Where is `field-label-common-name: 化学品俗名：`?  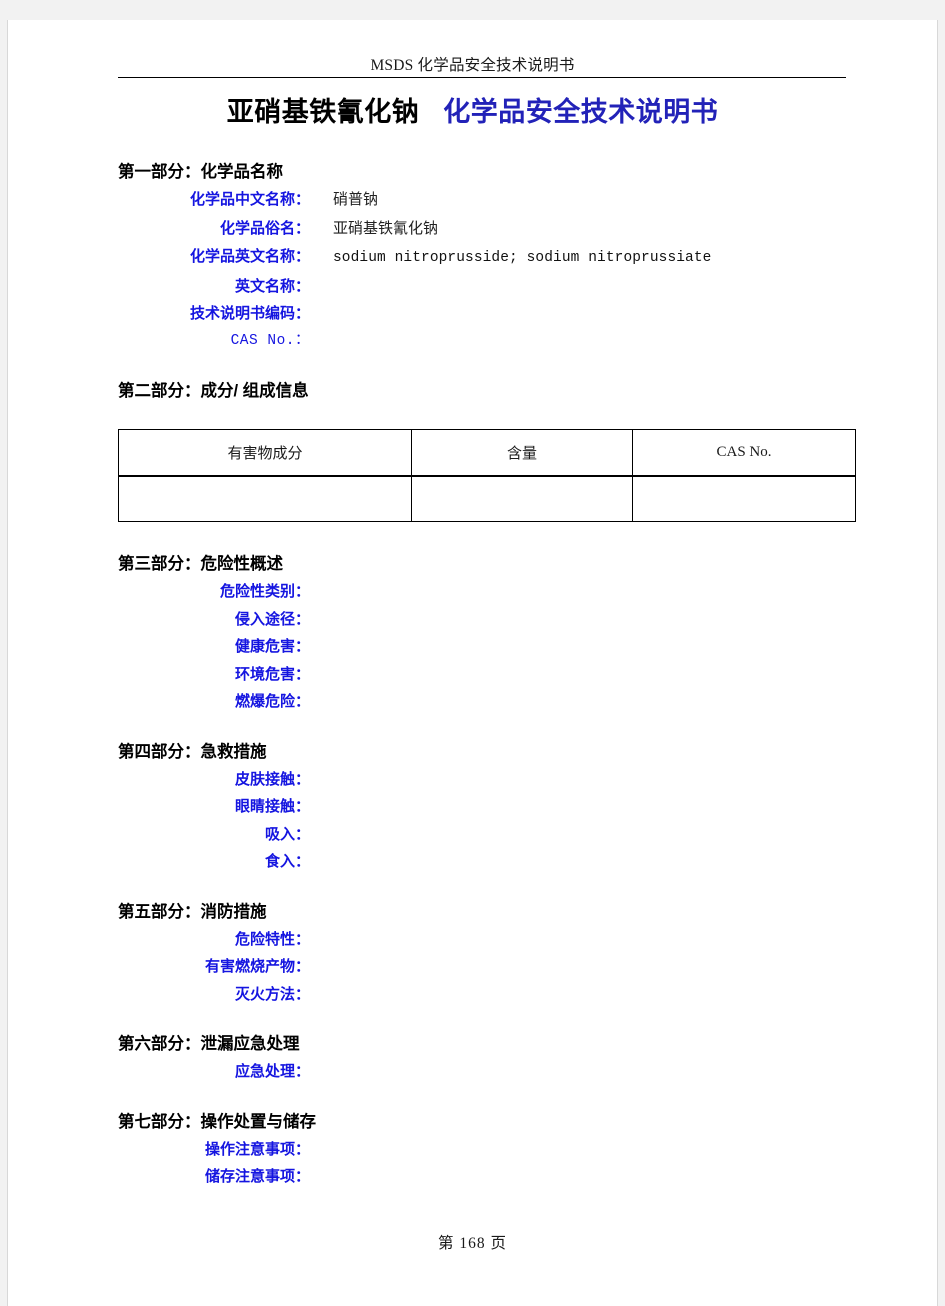 field-label-common-name: 化学品俗名： is located at coordinates (264, 228).